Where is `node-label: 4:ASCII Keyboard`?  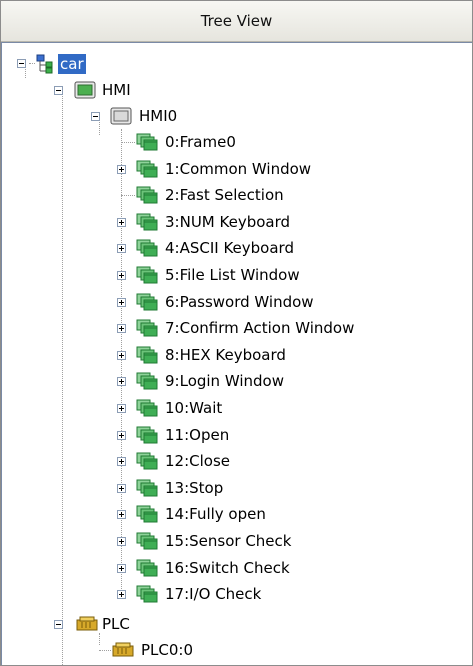
node-label: 4:ASCII Keyboard is located at coordinates (229, 248).